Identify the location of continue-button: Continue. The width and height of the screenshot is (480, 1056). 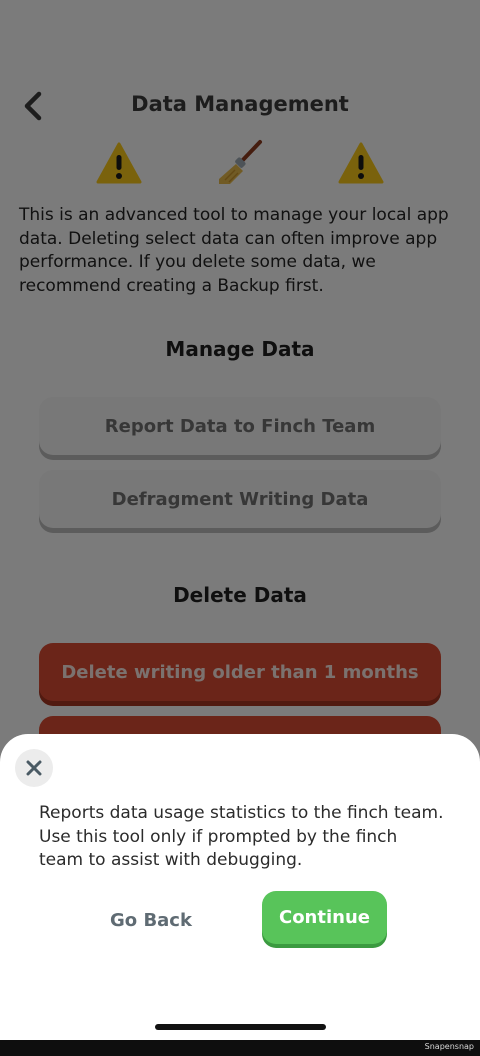
(324, 917).